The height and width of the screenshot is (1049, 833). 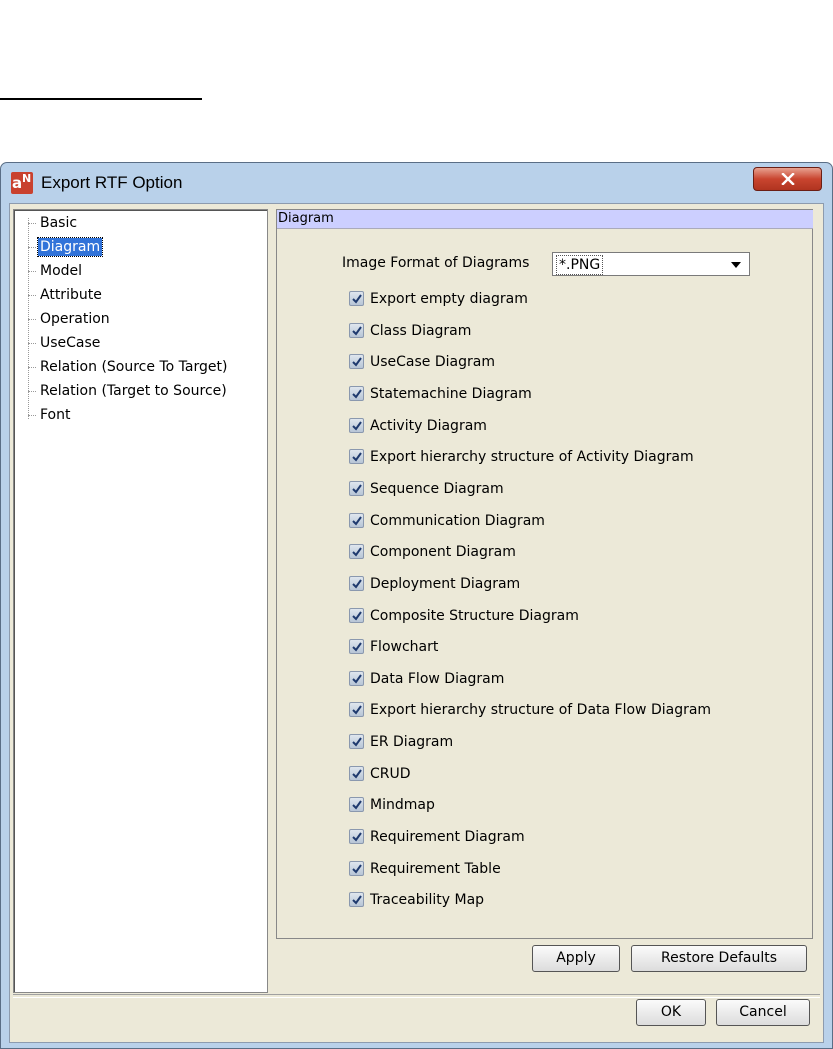 I want to click on tree-item-operation: Operation, so click(x=70, y=319).